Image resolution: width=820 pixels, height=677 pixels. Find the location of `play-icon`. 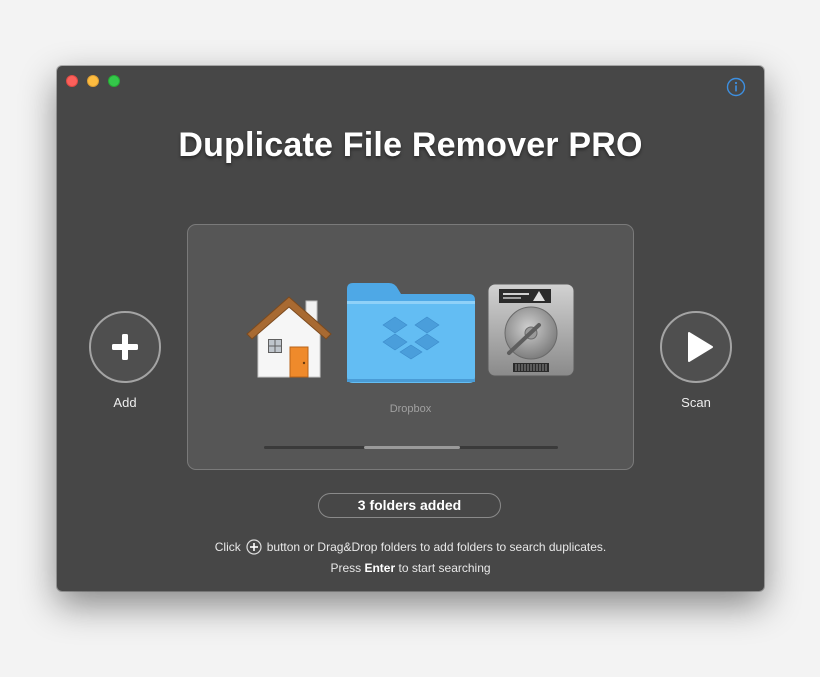

play-icon is located at coordinates (700, 347).